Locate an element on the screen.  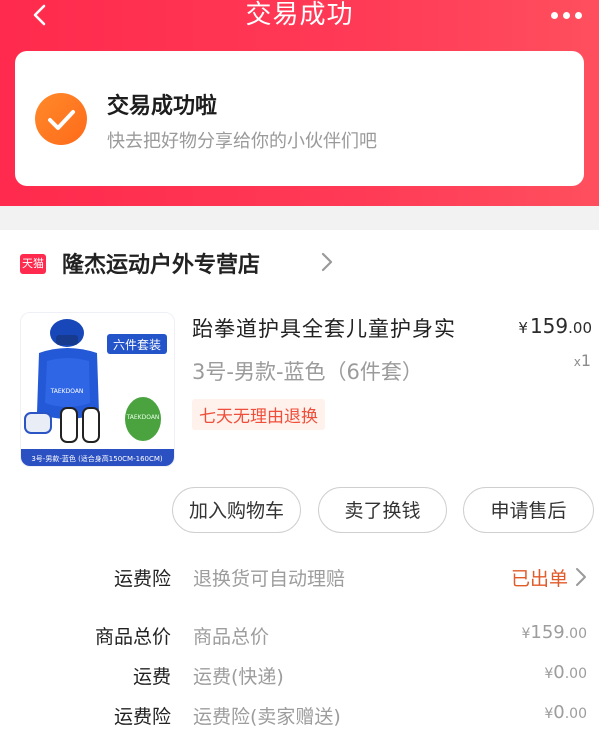
summary-desc: 运费(快递) is located at coordinates (238, 677).